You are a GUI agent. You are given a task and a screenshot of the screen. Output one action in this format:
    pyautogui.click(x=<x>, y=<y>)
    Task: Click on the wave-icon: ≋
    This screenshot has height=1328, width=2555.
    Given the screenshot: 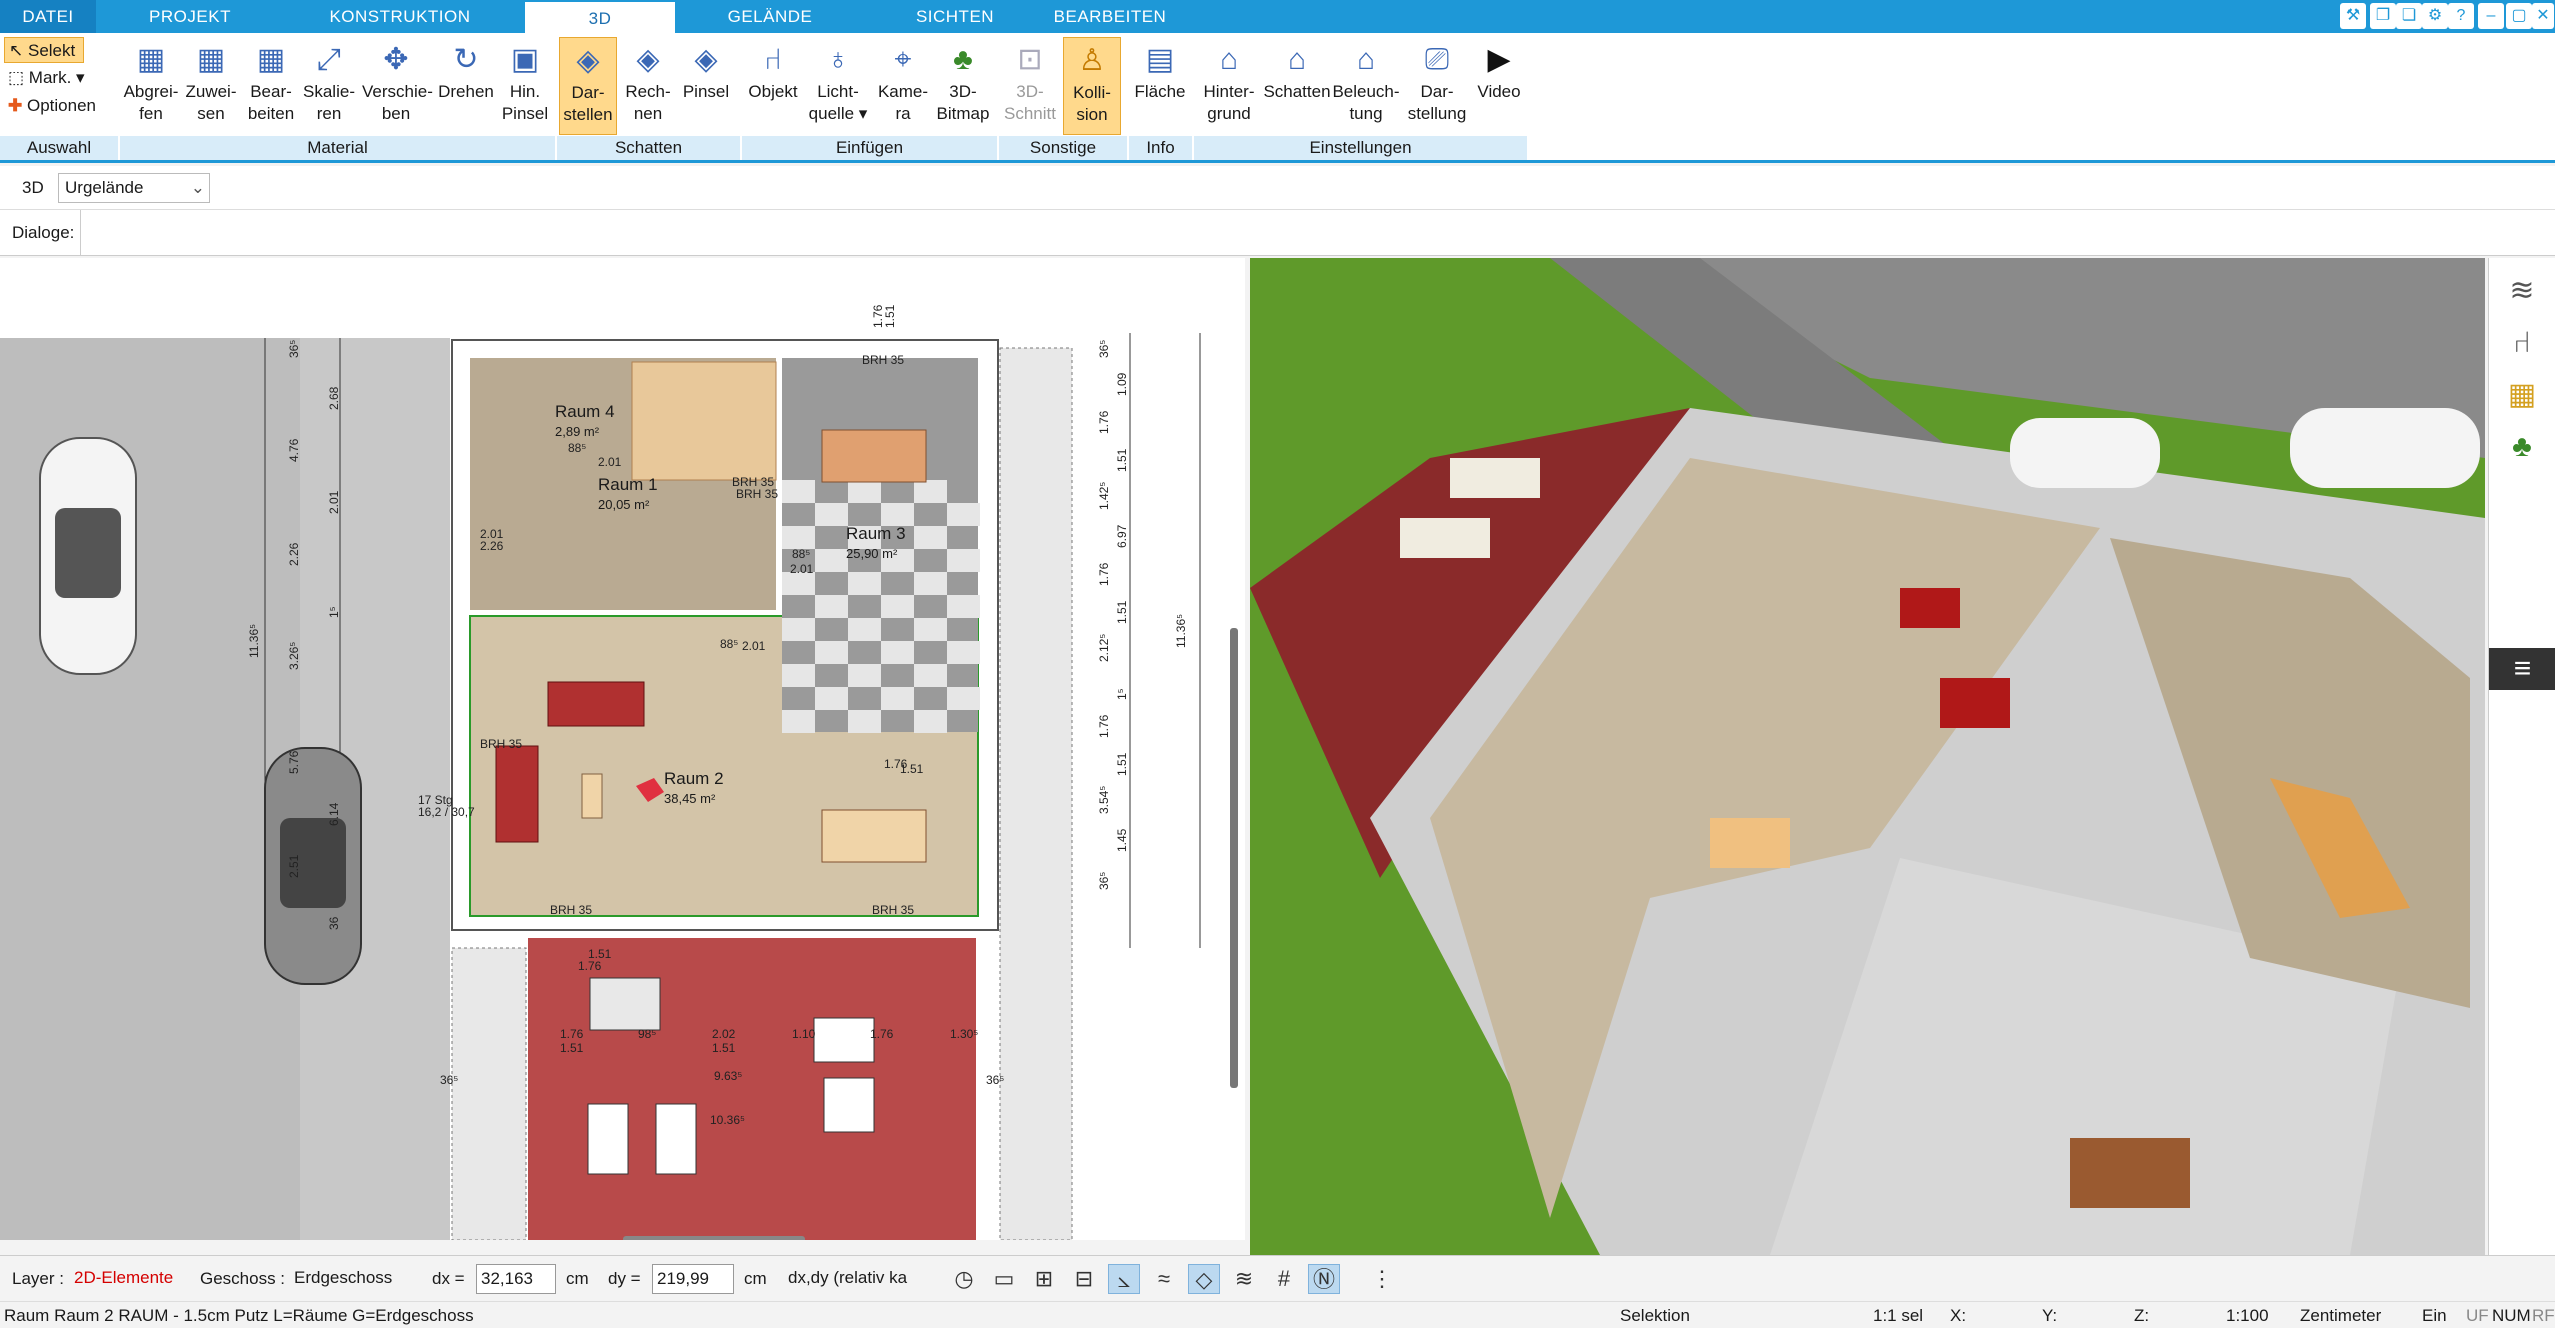 What is the action you would take?
    pyautogui.click(x=1244, y=1279)
    